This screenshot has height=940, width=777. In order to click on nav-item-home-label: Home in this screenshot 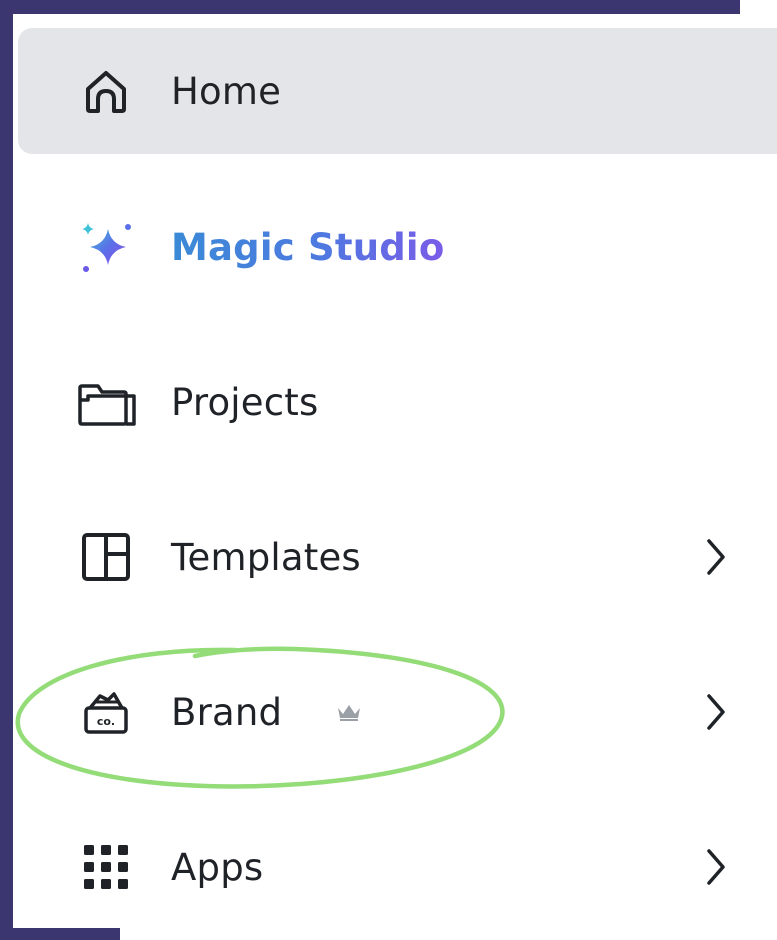, I will do `click(226, 91)`.